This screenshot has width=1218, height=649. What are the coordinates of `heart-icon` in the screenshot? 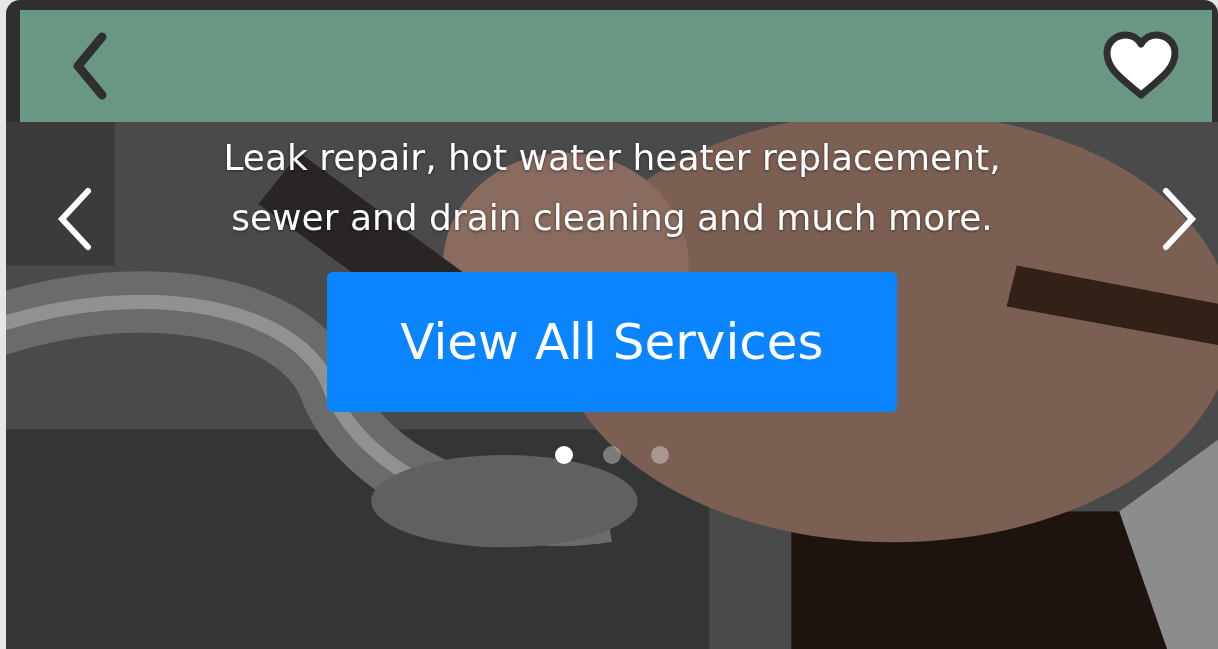 It's located at (1141, 66).